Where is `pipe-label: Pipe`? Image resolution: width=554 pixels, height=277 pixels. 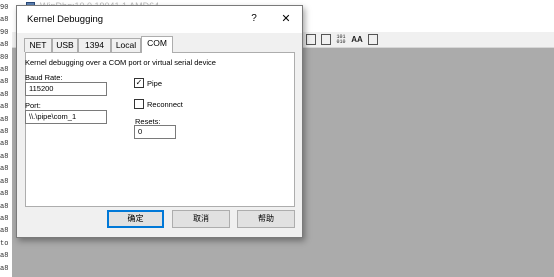 pipe-label: Pipe is located at coordinates (155, 83).